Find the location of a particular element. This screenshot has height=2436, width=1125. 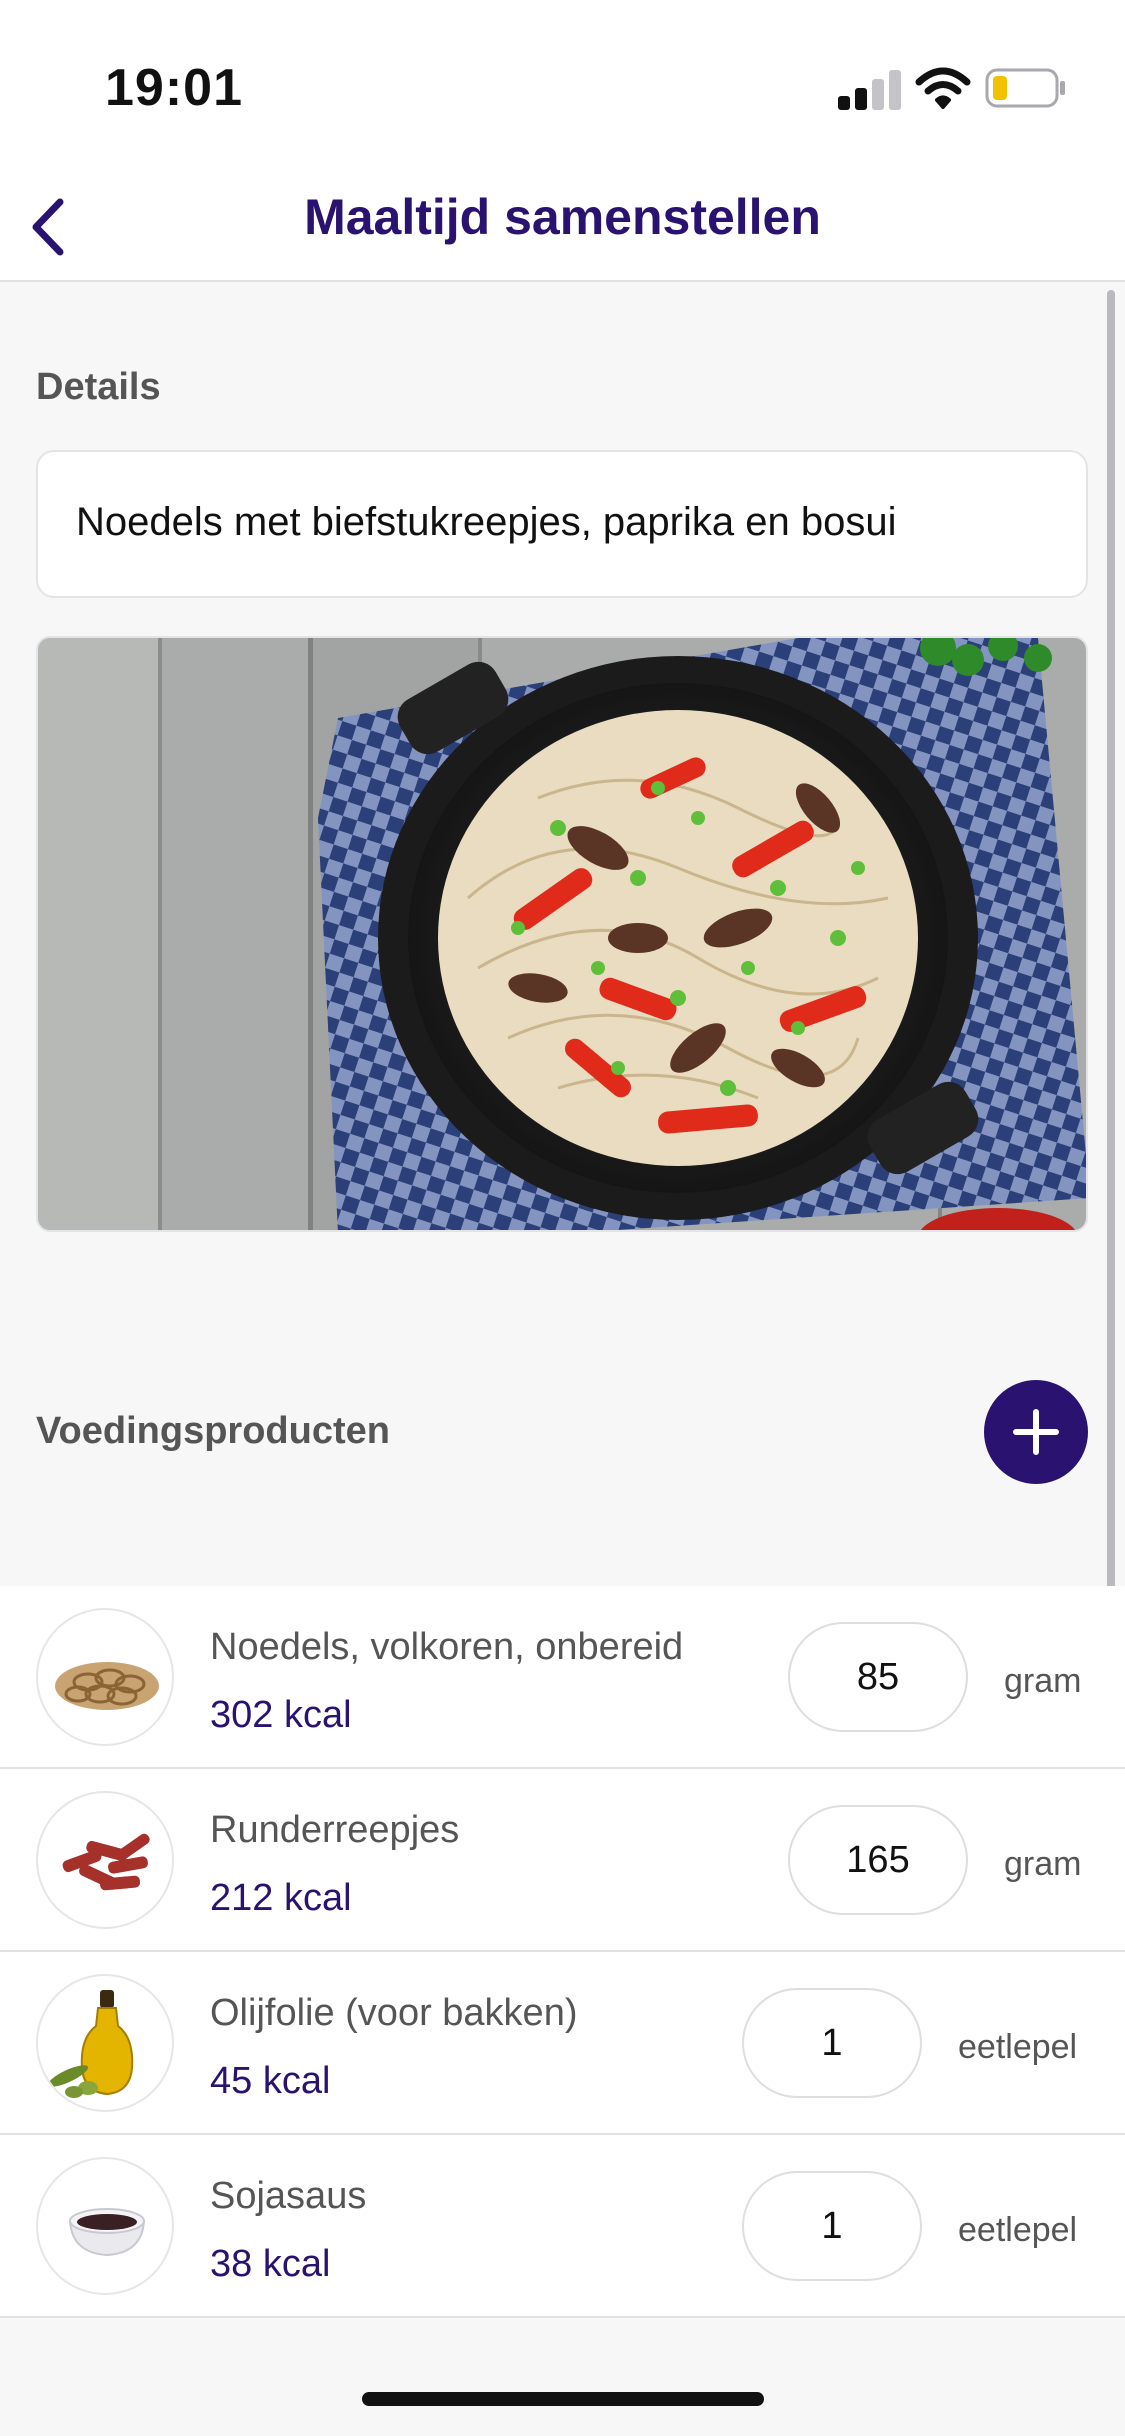

quantity-input: 85 is located at coordinates (878, 1677).